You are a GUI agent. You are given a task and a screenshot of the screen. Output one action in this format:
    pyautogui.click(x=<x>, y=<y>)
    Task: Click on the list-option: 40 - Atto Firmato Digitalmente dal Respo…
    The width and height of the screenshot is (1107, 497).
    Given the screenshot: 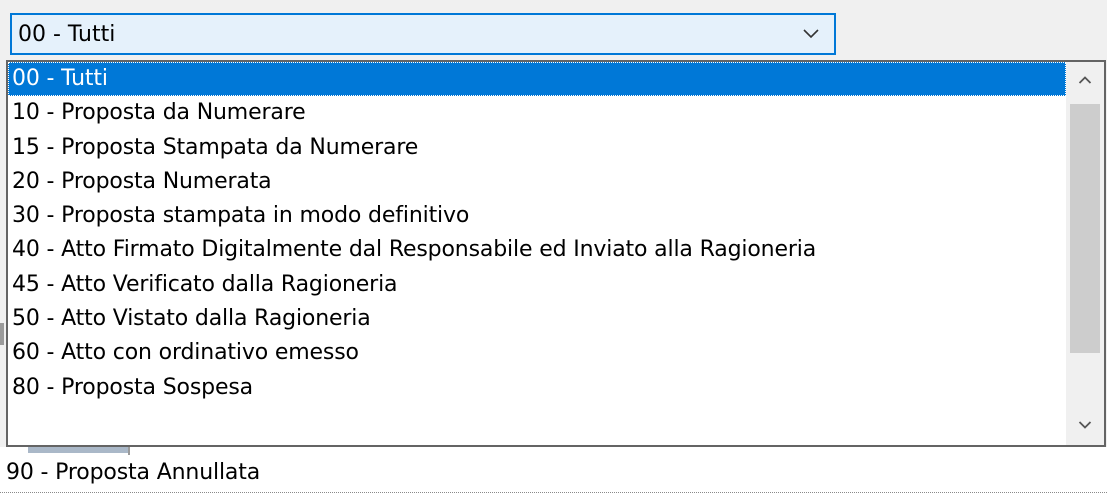 What is the action you would take?
    pyautogui.click(x=537, y=250)
    